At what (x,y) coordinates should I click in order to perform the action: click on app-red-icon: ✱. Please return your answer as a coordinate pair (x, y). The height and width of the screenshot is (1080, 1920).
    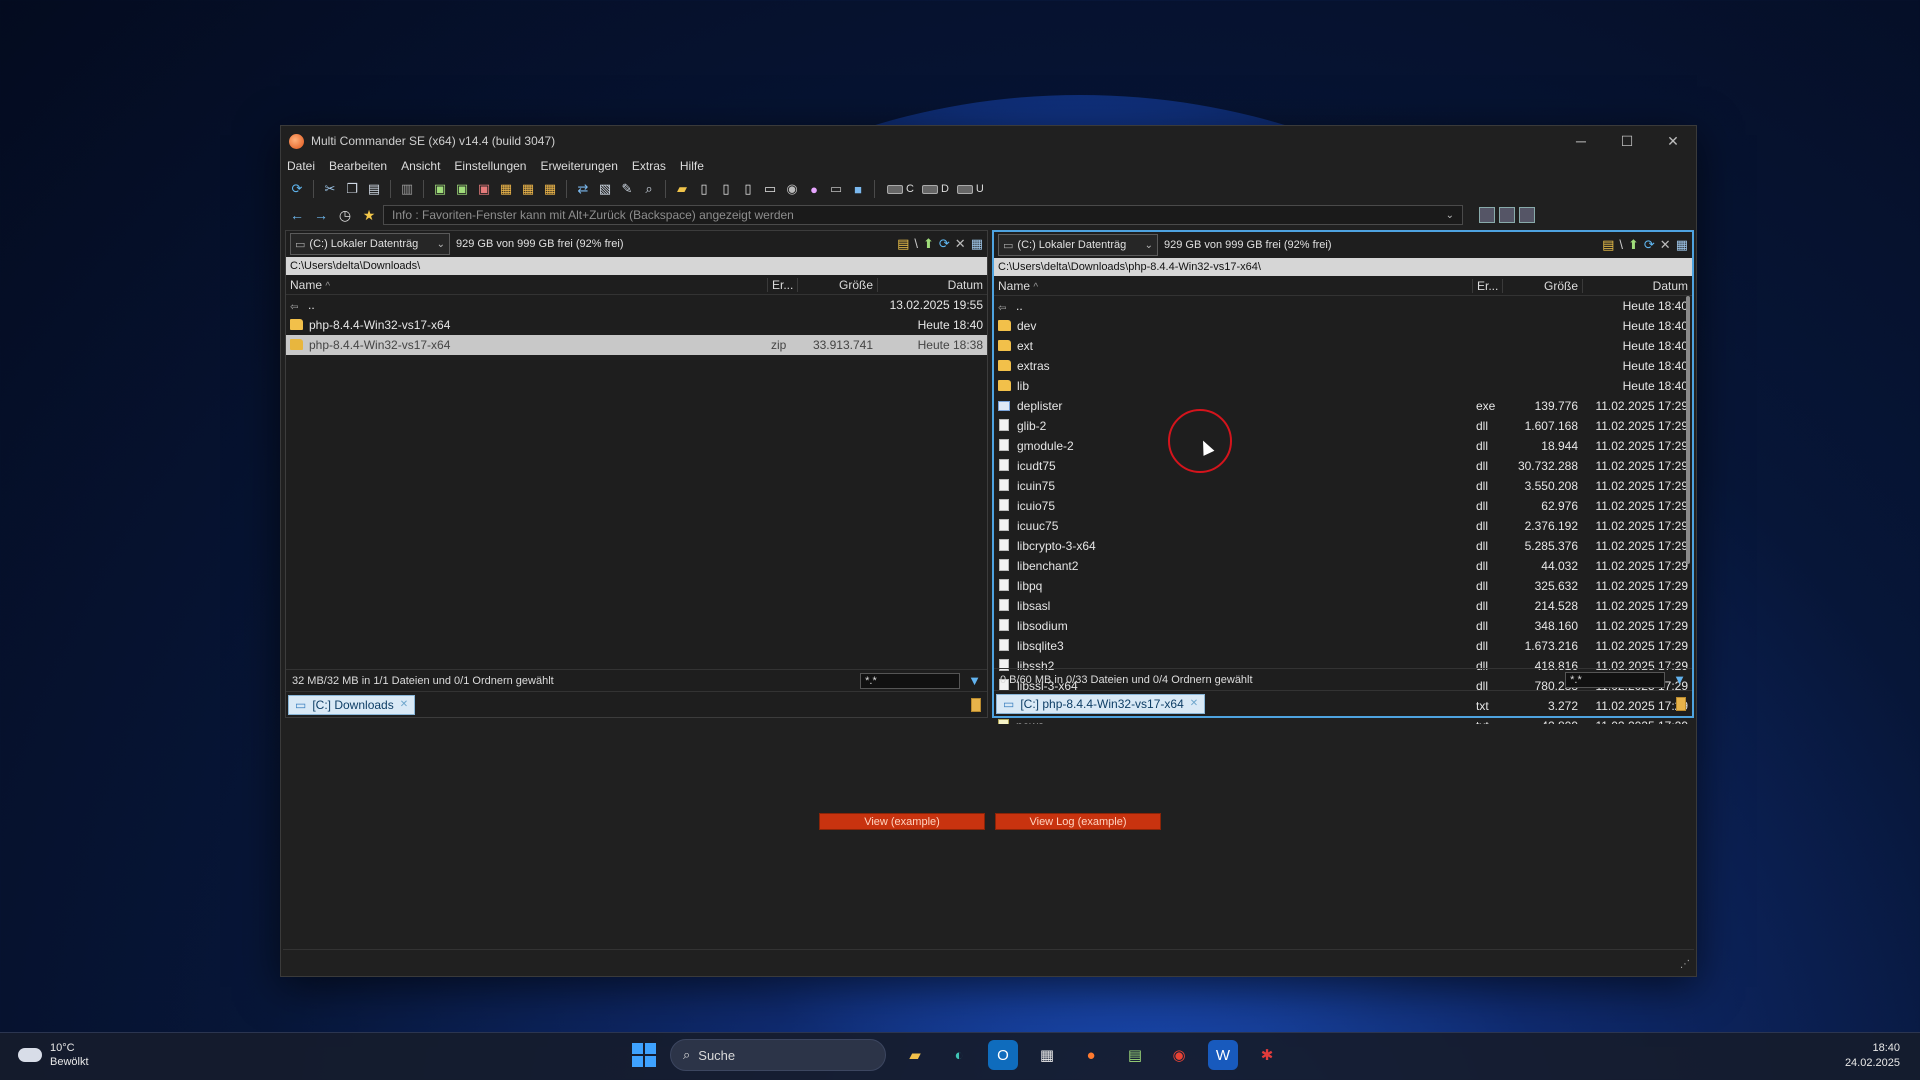
    Looking at the image, I should click on (1267, 1055).